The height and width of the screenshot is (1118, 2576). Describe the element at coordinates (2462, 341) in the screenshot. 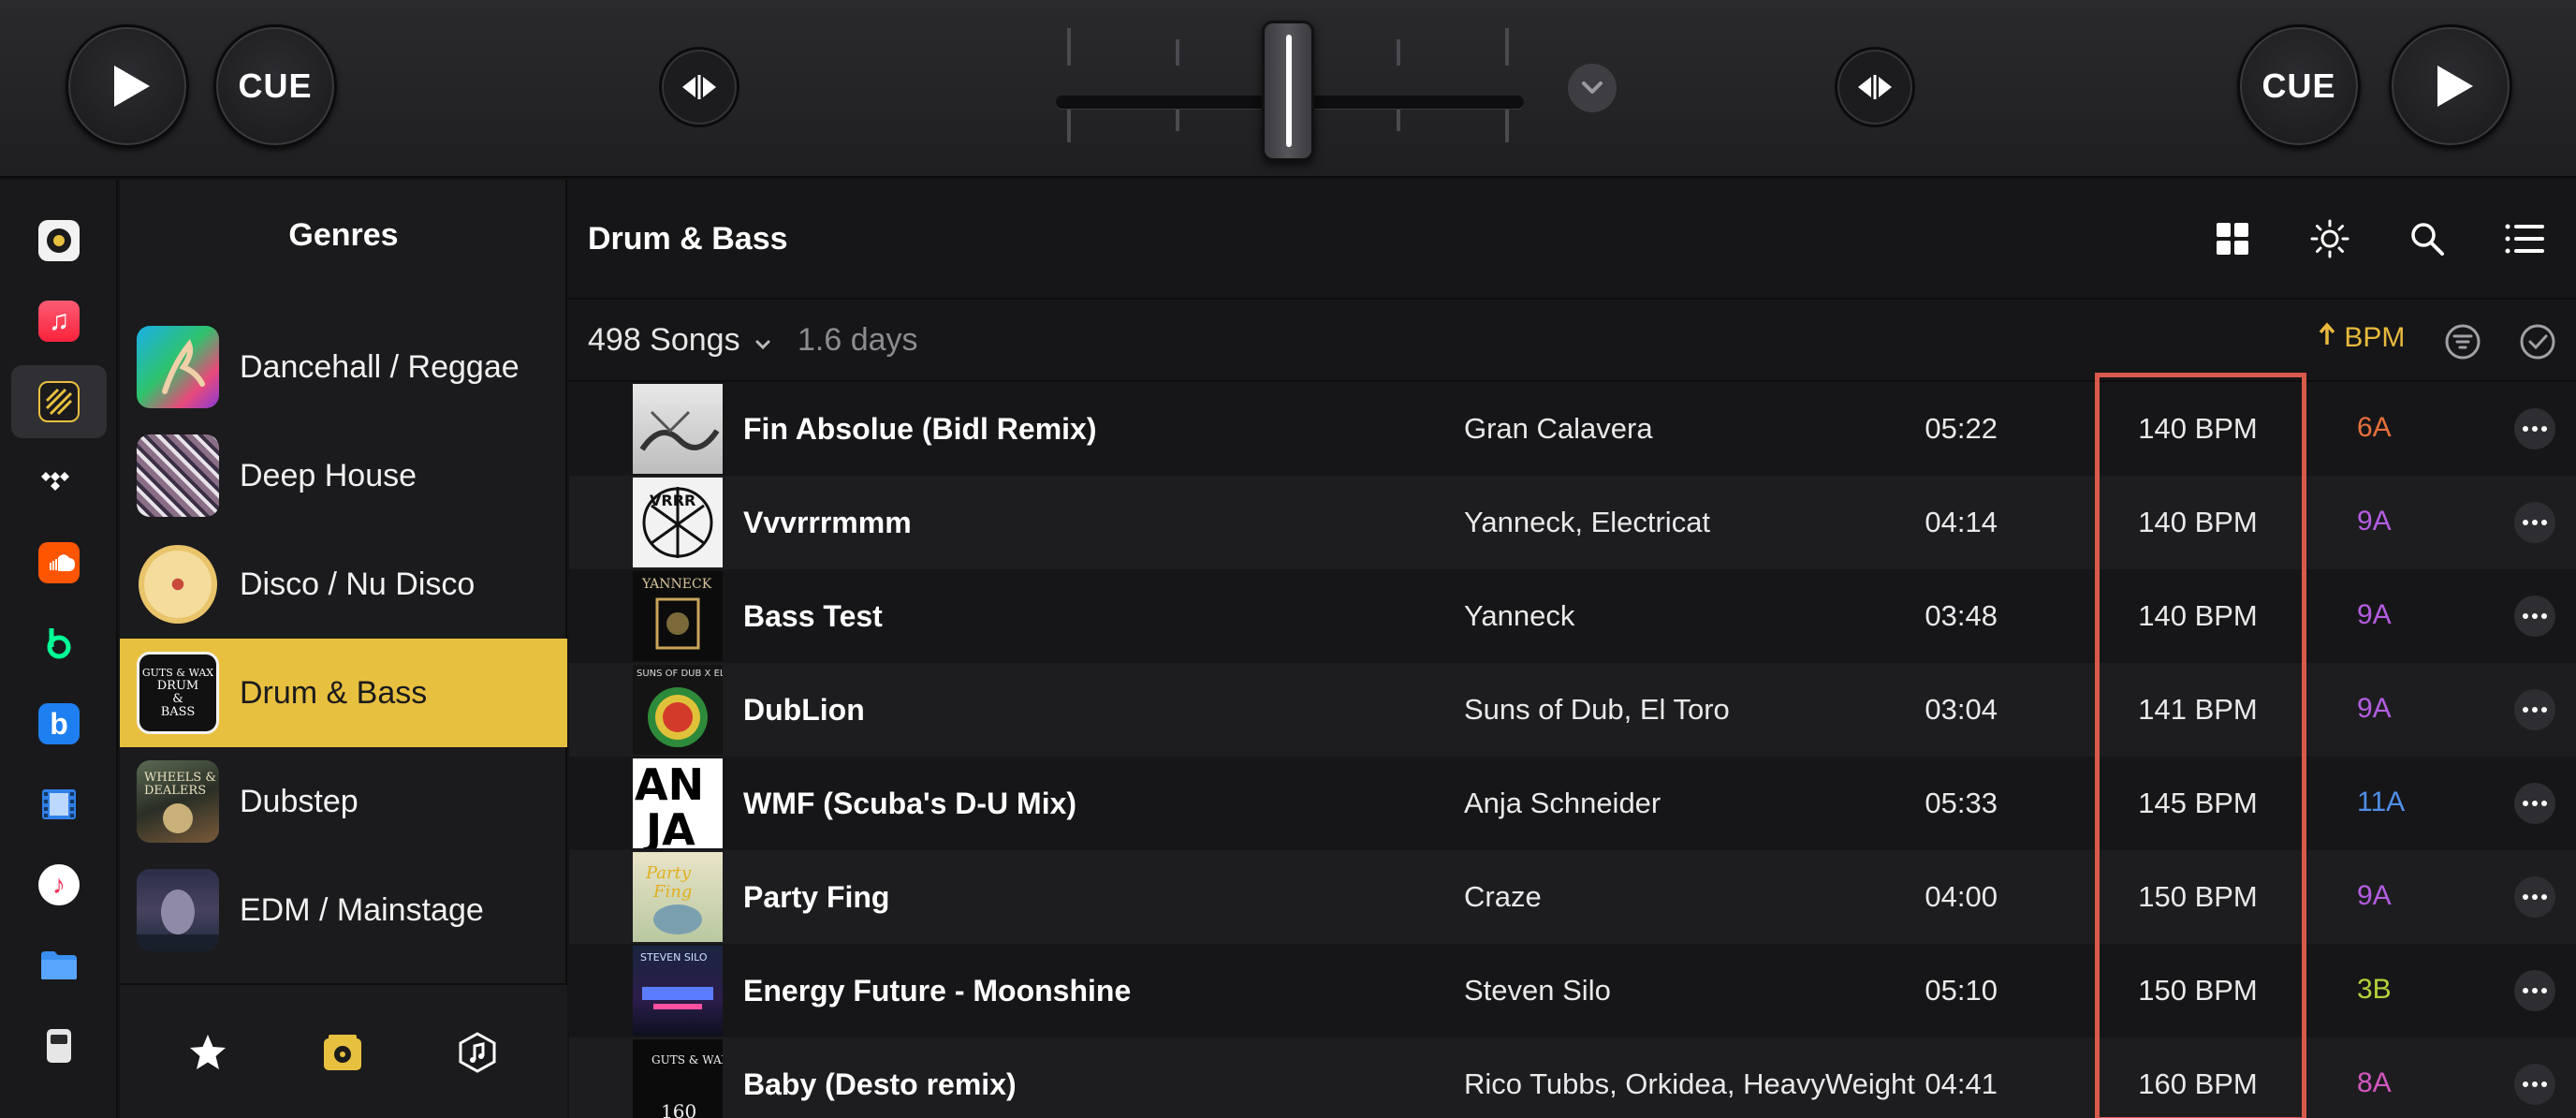

I see `filter-button` at that location.